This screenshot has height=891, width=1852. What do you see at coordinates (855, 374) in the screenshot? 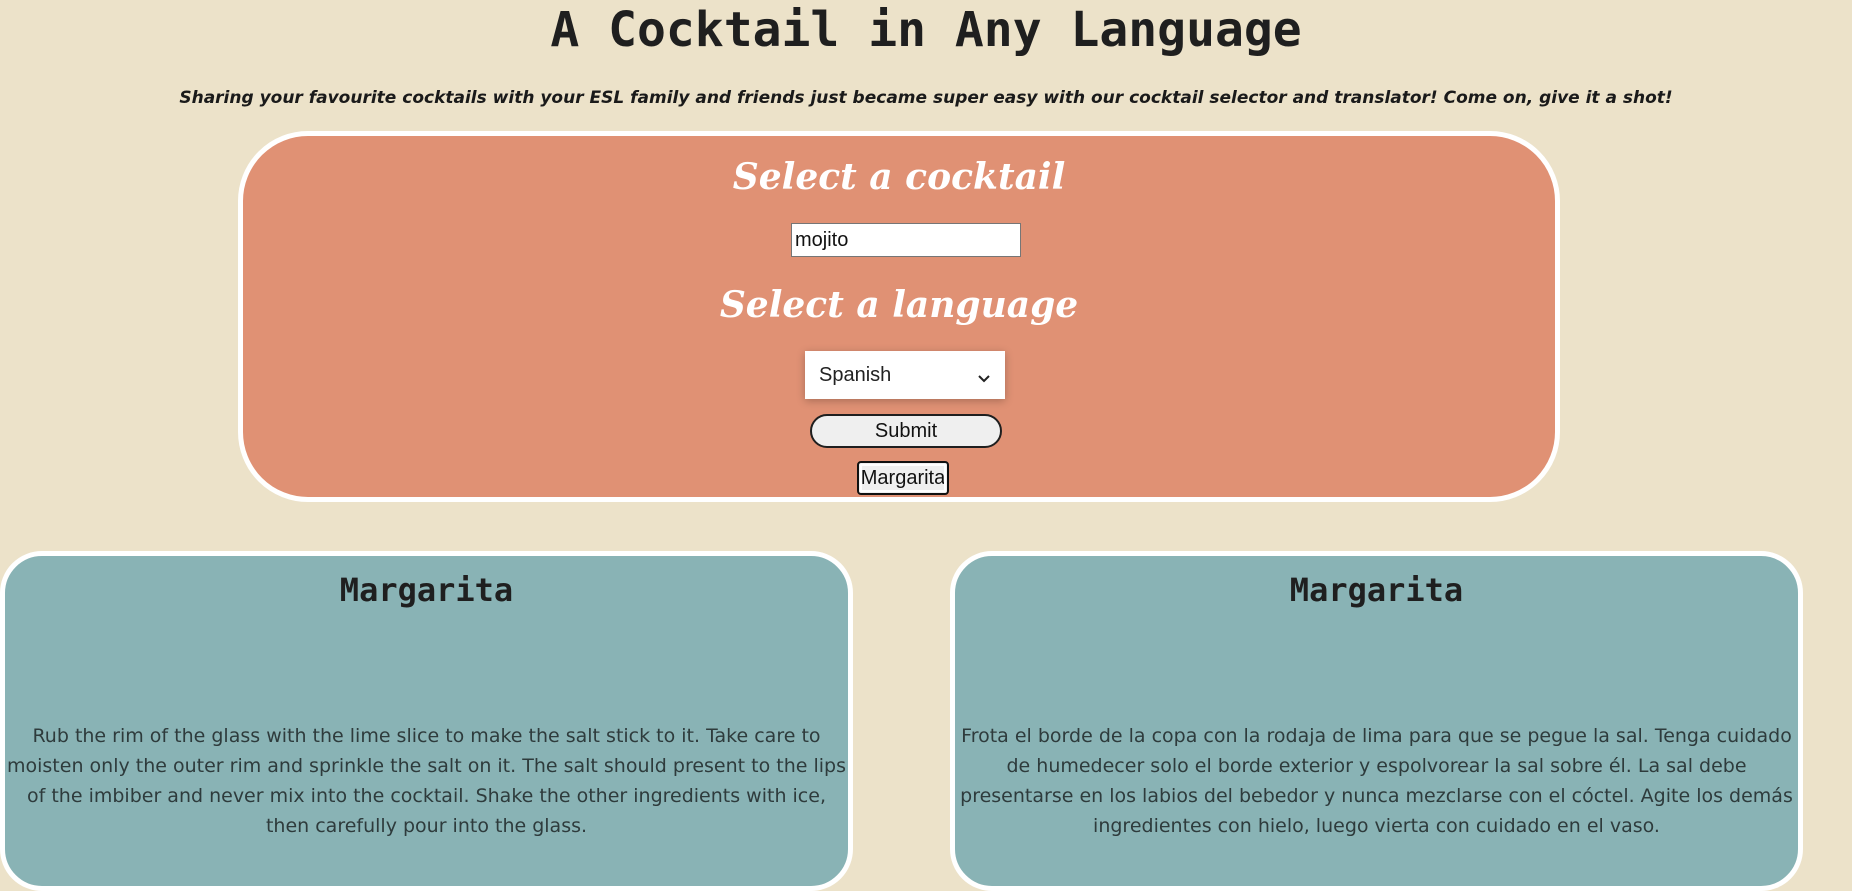
I see `language-select-value: Spanish` at bounding box center [855, 374].